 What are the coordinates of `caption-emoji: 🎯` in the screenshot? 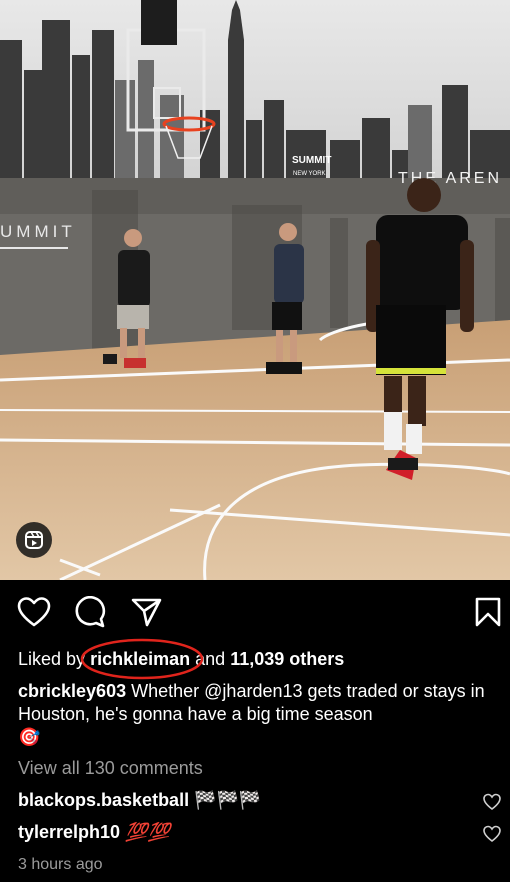 It's located at (29, 737).